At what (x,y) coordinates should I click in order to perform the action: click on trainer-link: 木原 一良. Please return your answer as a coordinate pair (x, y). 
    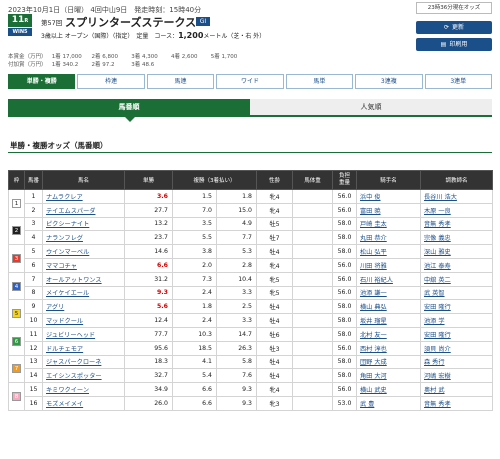
    Looking at the image, I should click on (456, 210).